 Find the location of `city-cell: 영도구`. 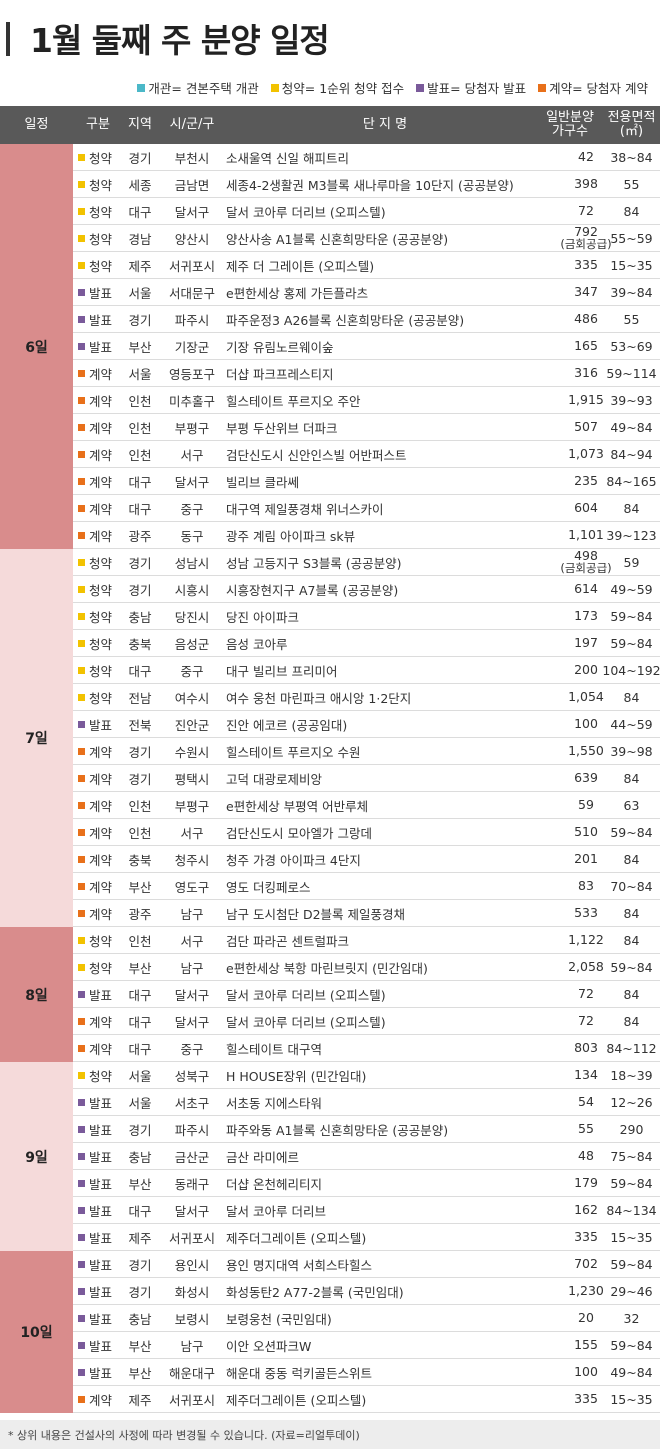

city-cell: 영도구 is located at coordinates (192, 887).